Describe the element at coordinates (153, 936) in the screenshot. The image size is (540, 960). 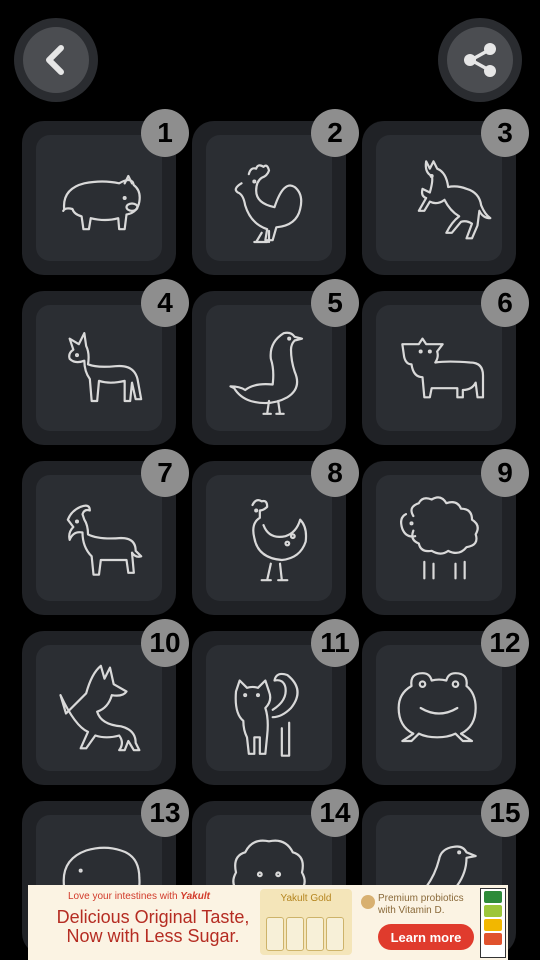
I see `ad-headline-2: Now with Less Sugar.` at that location.